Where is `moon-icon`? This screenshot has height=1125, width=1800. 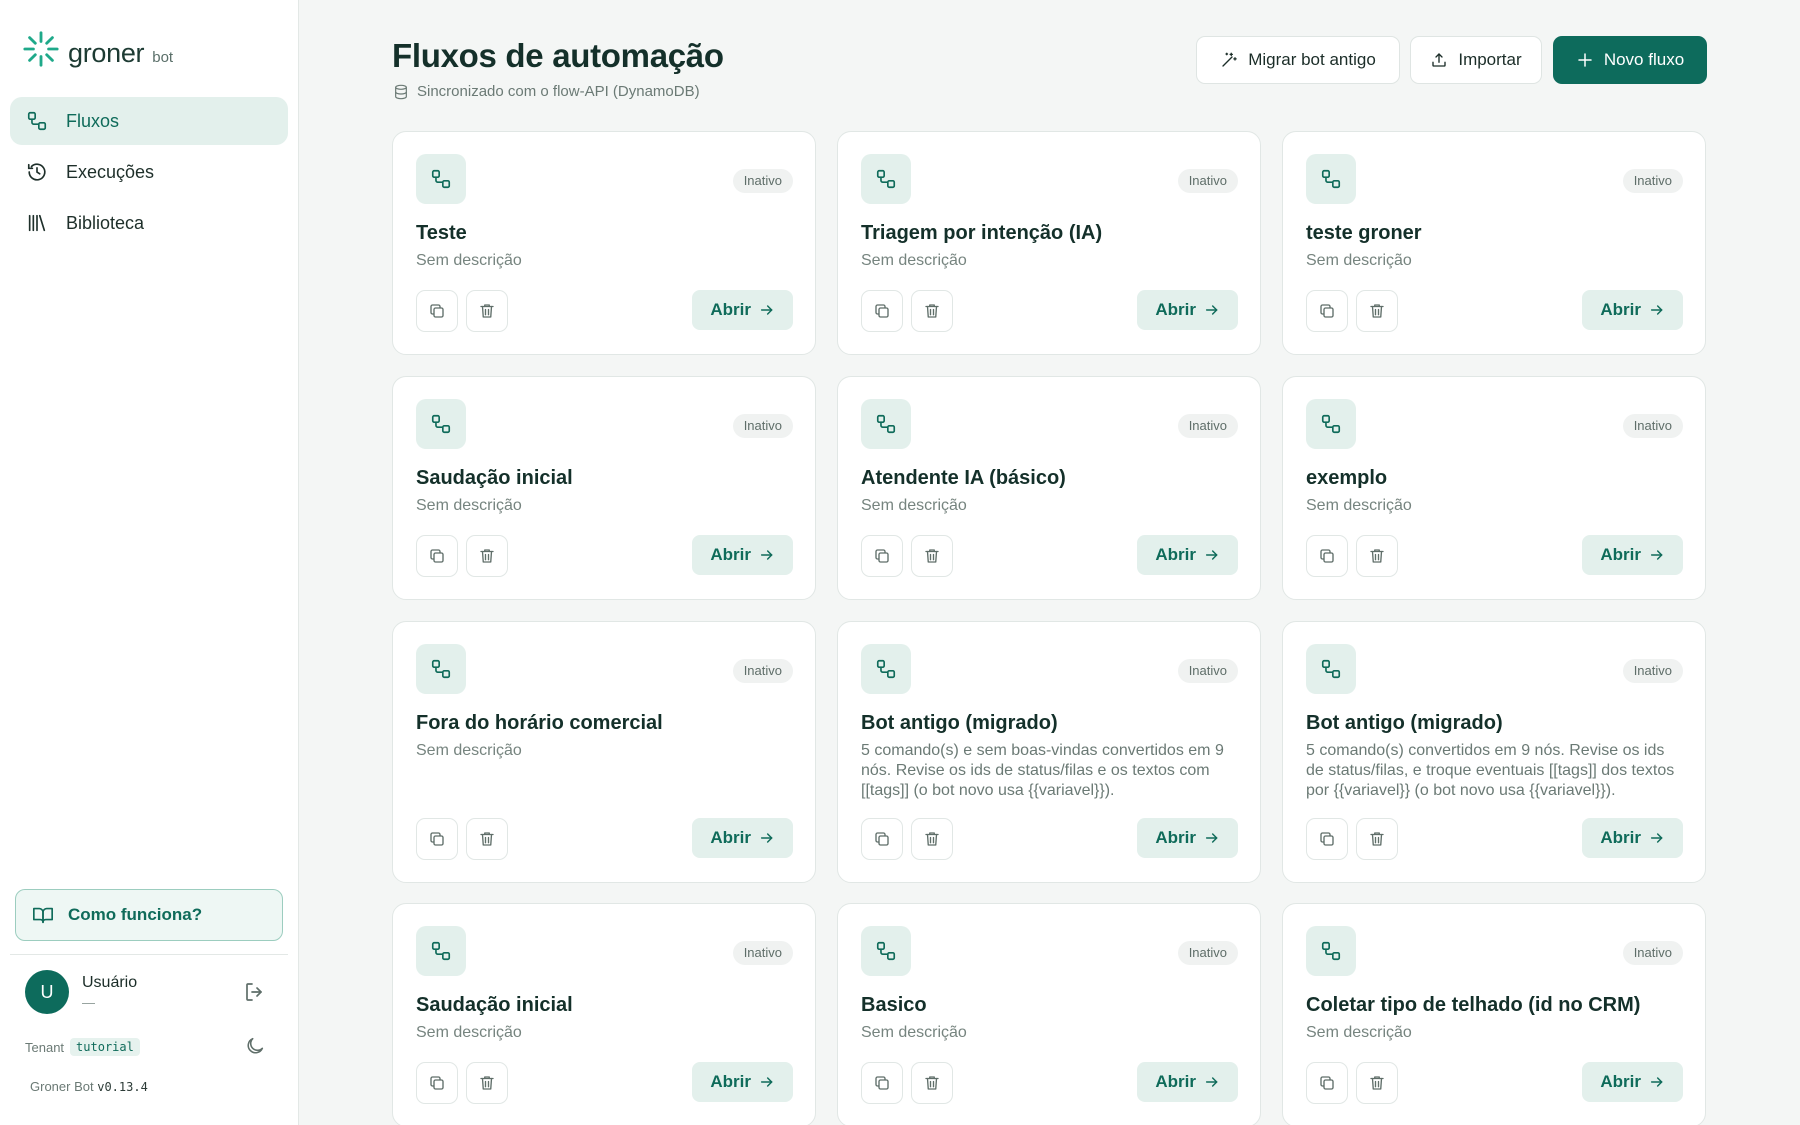 moon-icon is located at coordinates (255, 1046).